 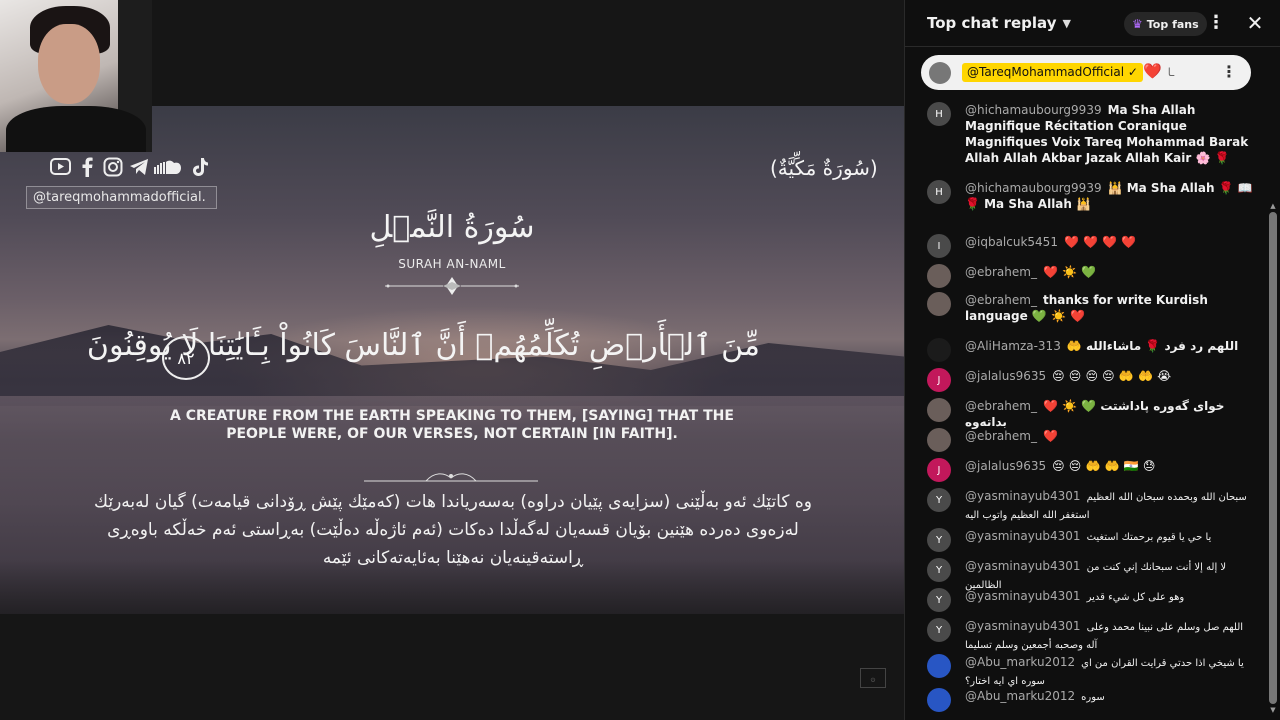 I want to click on social-icons-row, so click(x=130, y=166).